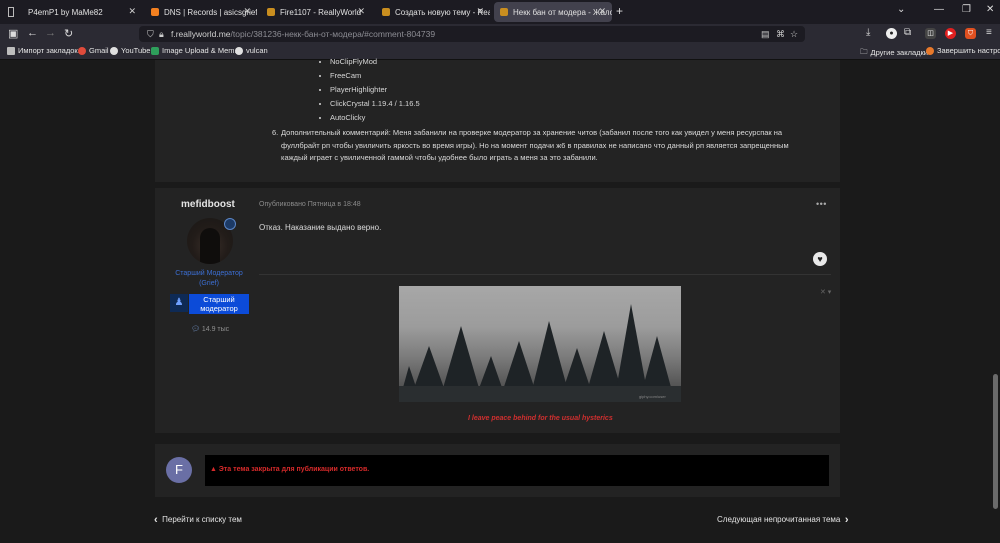 The image size is (1000, 543). I want to click on downloads-icon: ⤓, so click(868, 32).